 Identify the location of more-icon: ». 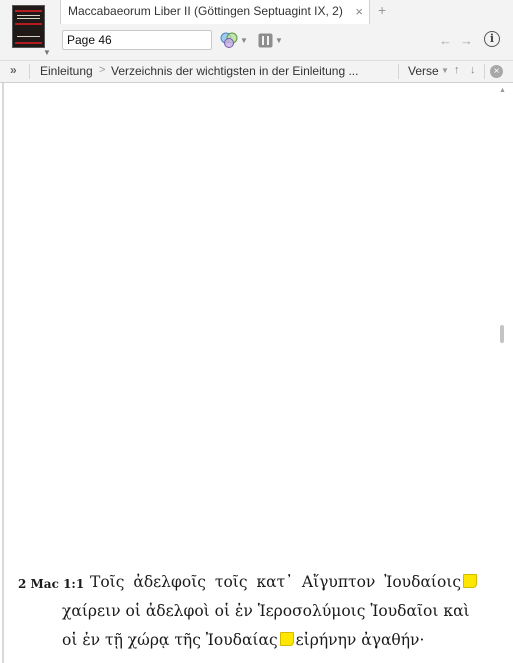
(13, 70).